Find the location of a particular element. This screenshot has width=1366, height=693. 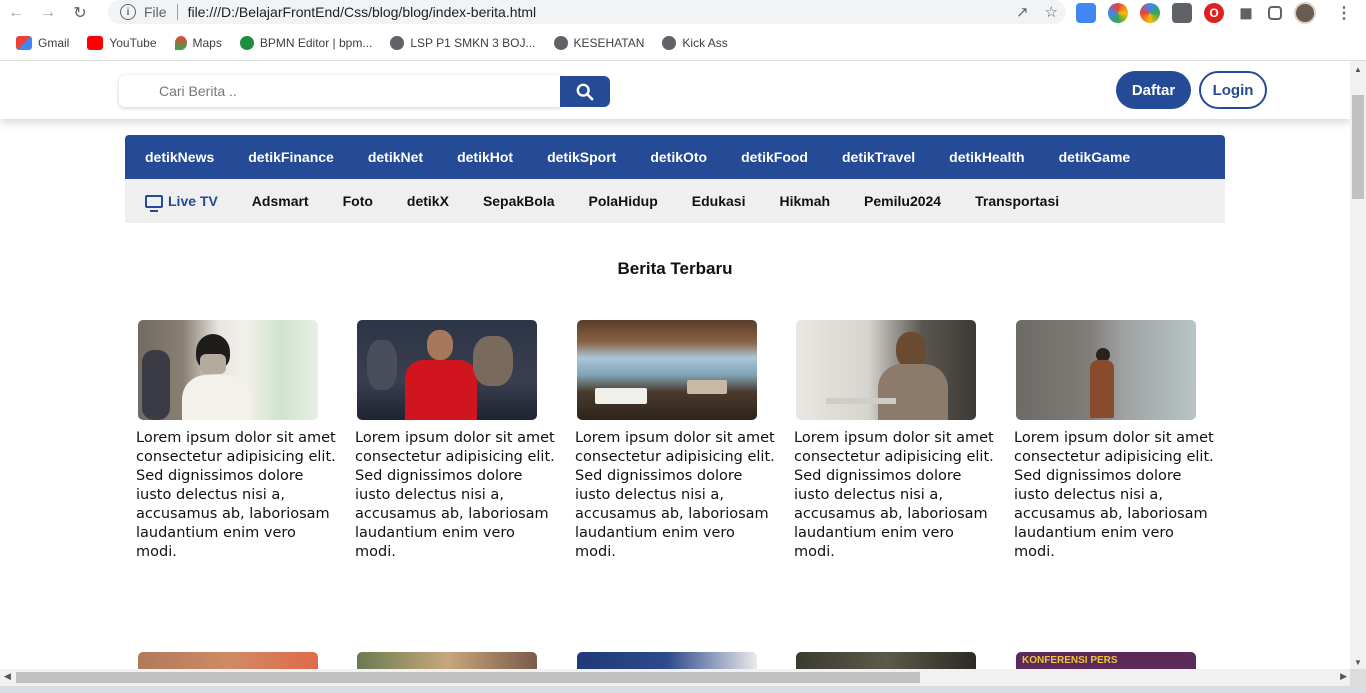

search-icon is located at coordinates (585, 91).